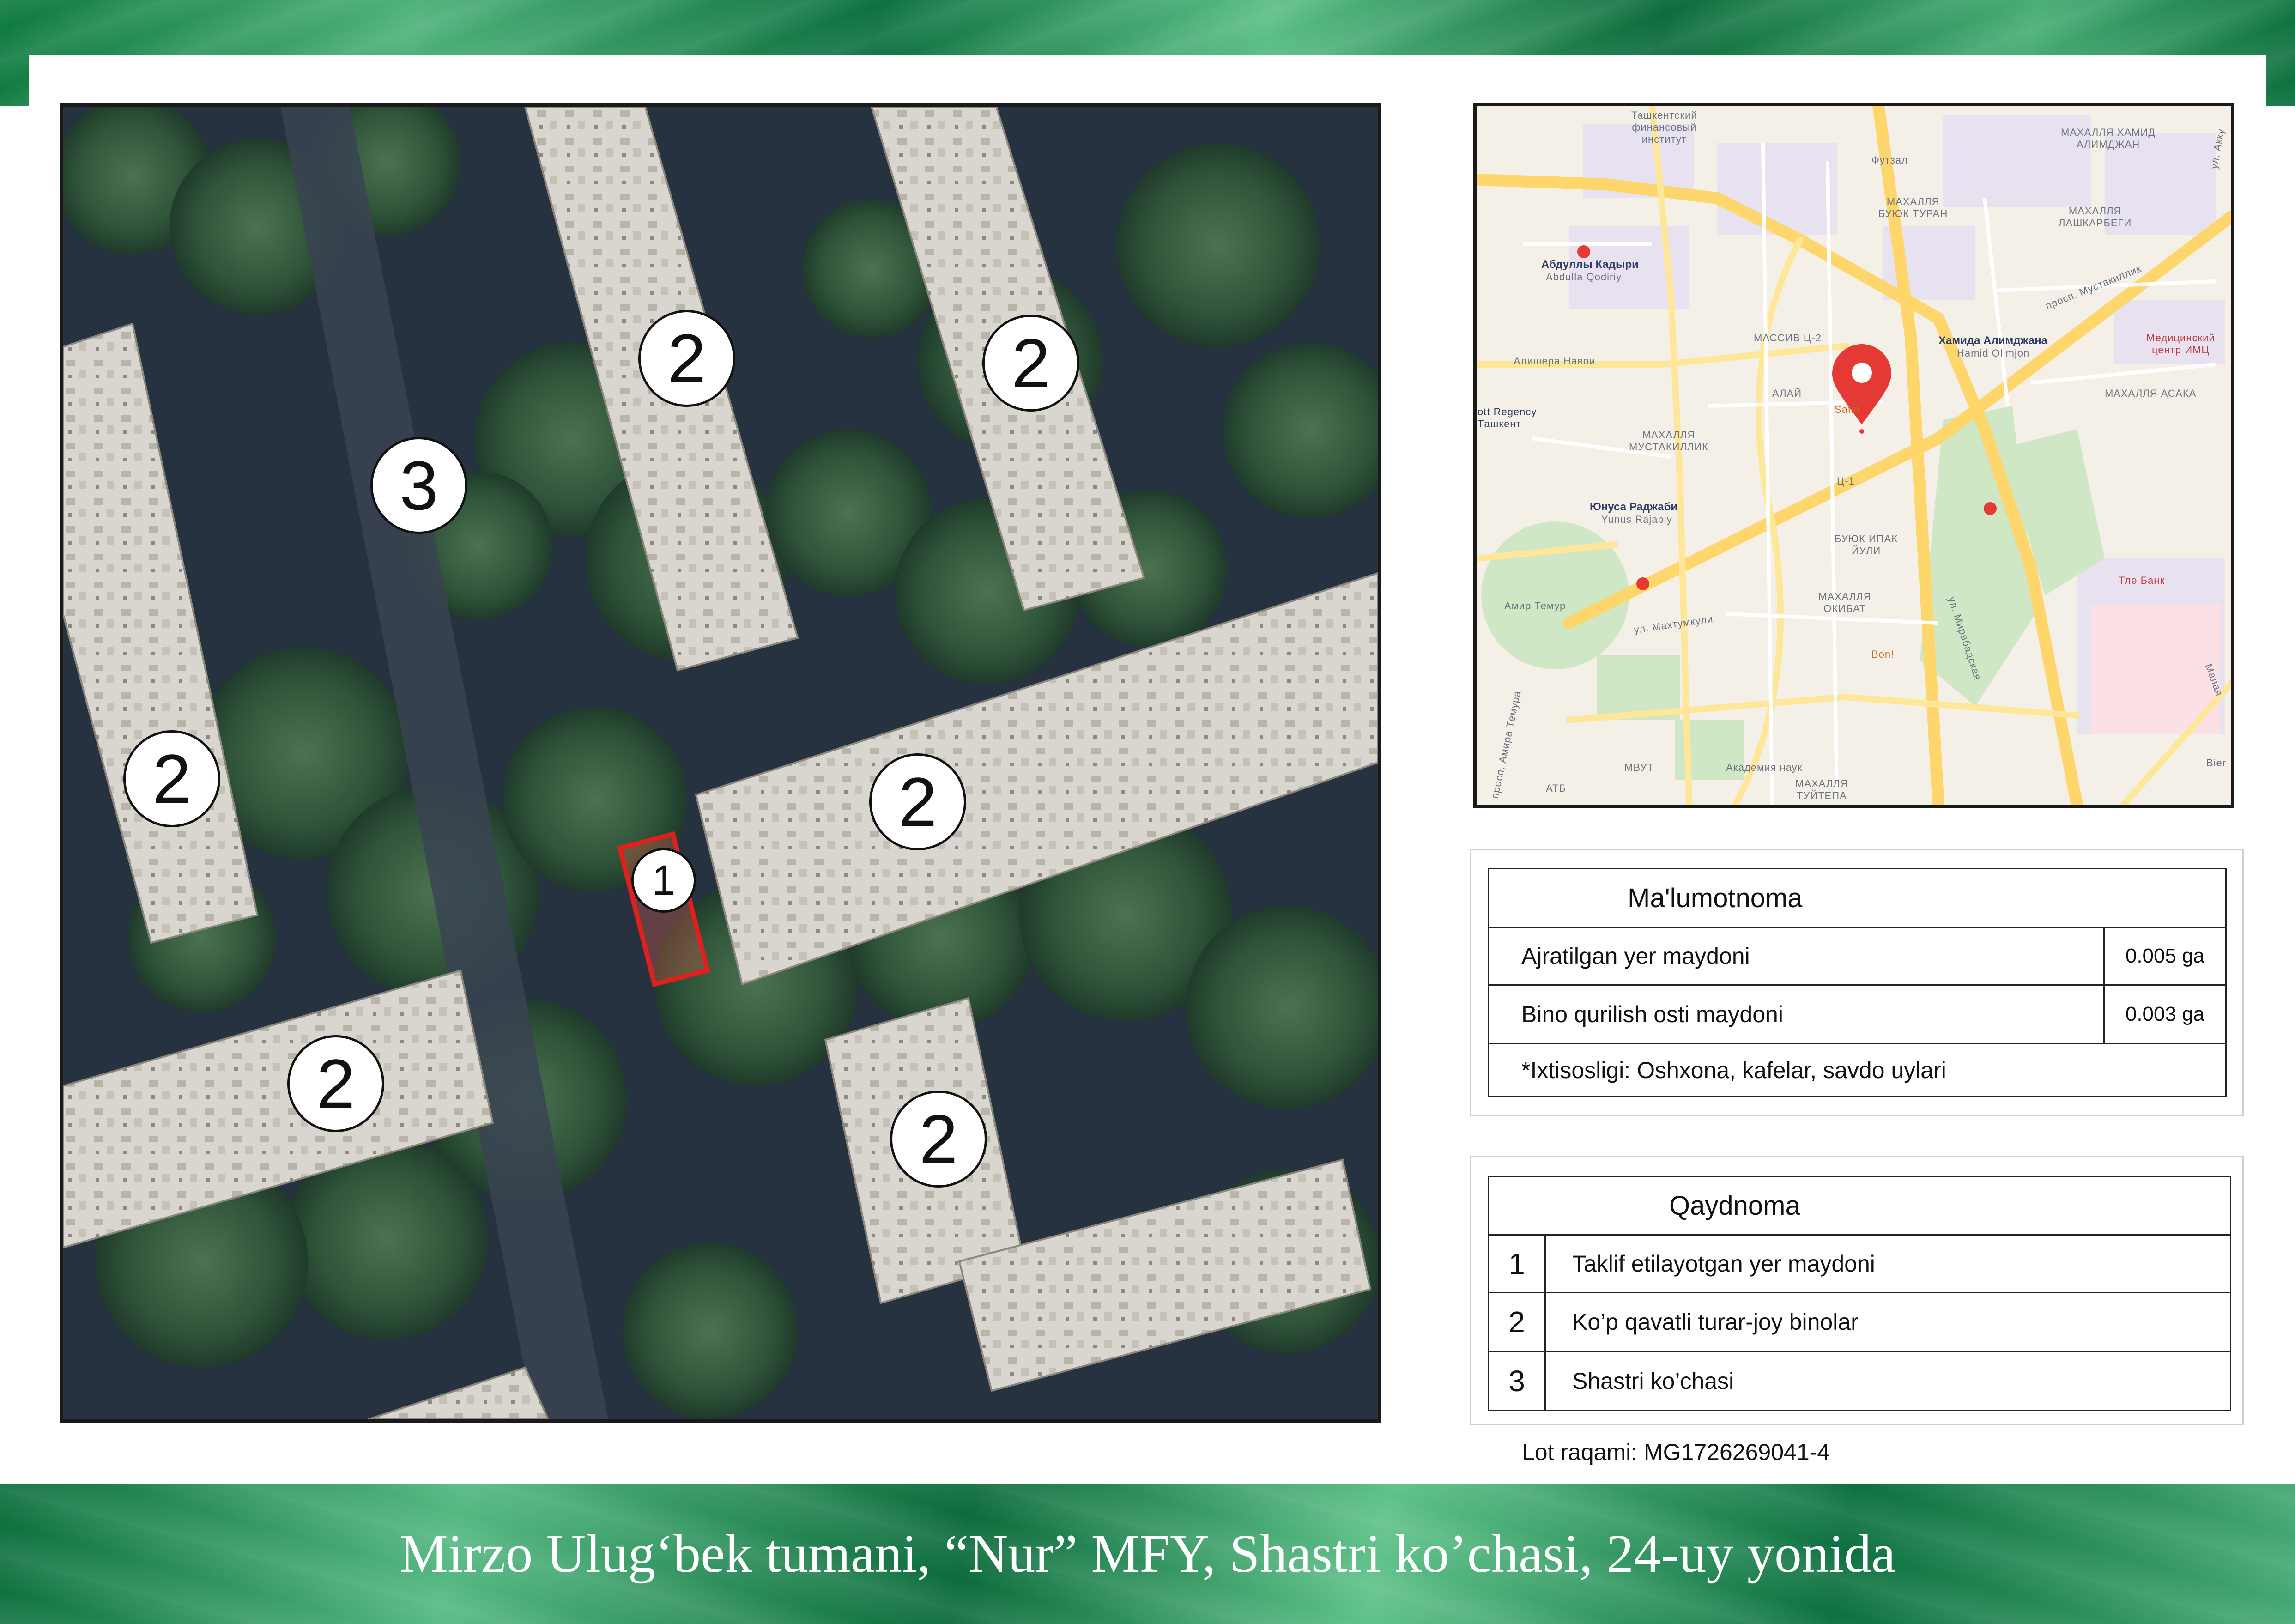 The width and height of the screenshot is (2295, 1624). What do you see at coordinates (1653, 1381) in the screenshot?
I see `legend-text: Shastri ko’chasi` at bounding box center [1653, 1381].